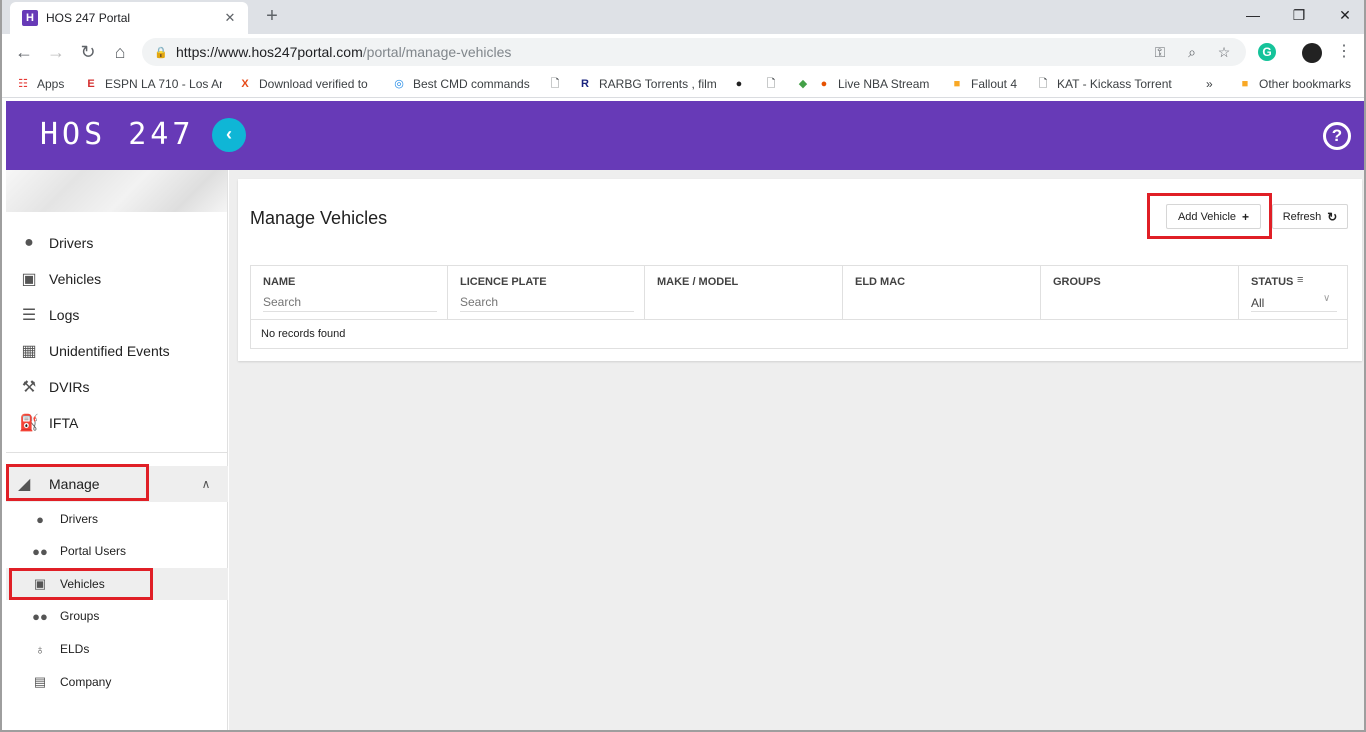  I want to click on tab-strip: H HOS 247 Portal ✕ + — ❐ ✕, so click(683, 17).